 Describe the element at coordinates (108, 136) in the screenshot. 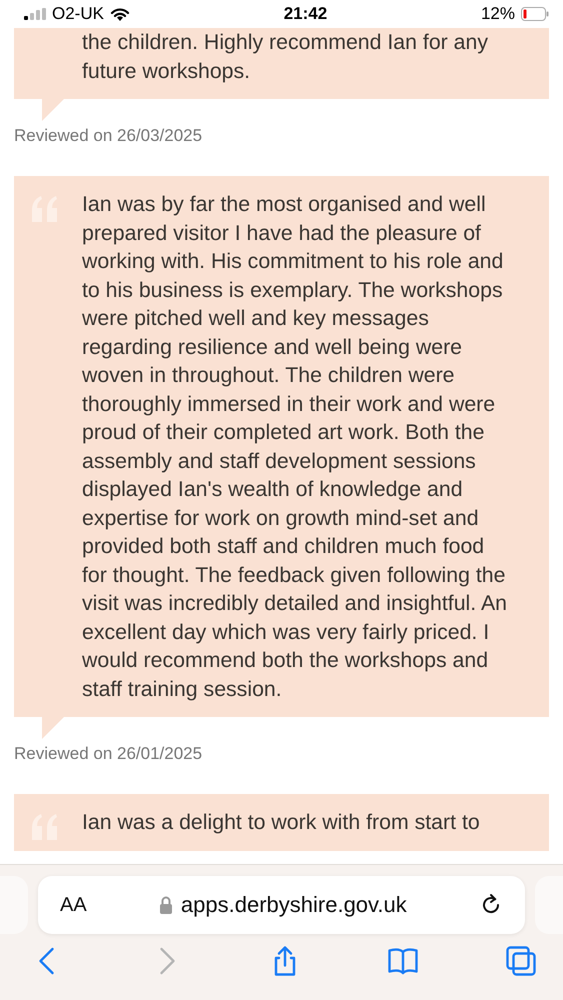

I see `review-date: Reviewed on 26/03/2025` at that location.